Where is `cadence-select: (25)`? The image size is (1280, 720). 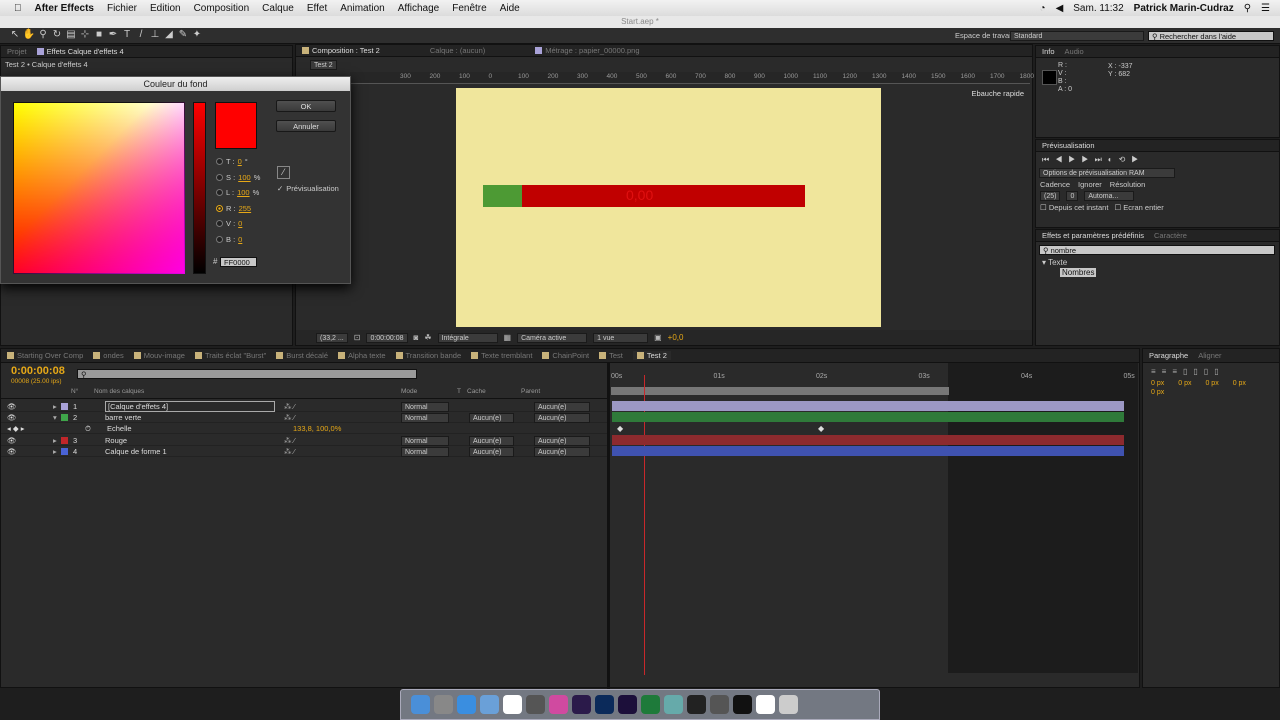
cadence-select: (25) is located at coordinates (1050, 196).